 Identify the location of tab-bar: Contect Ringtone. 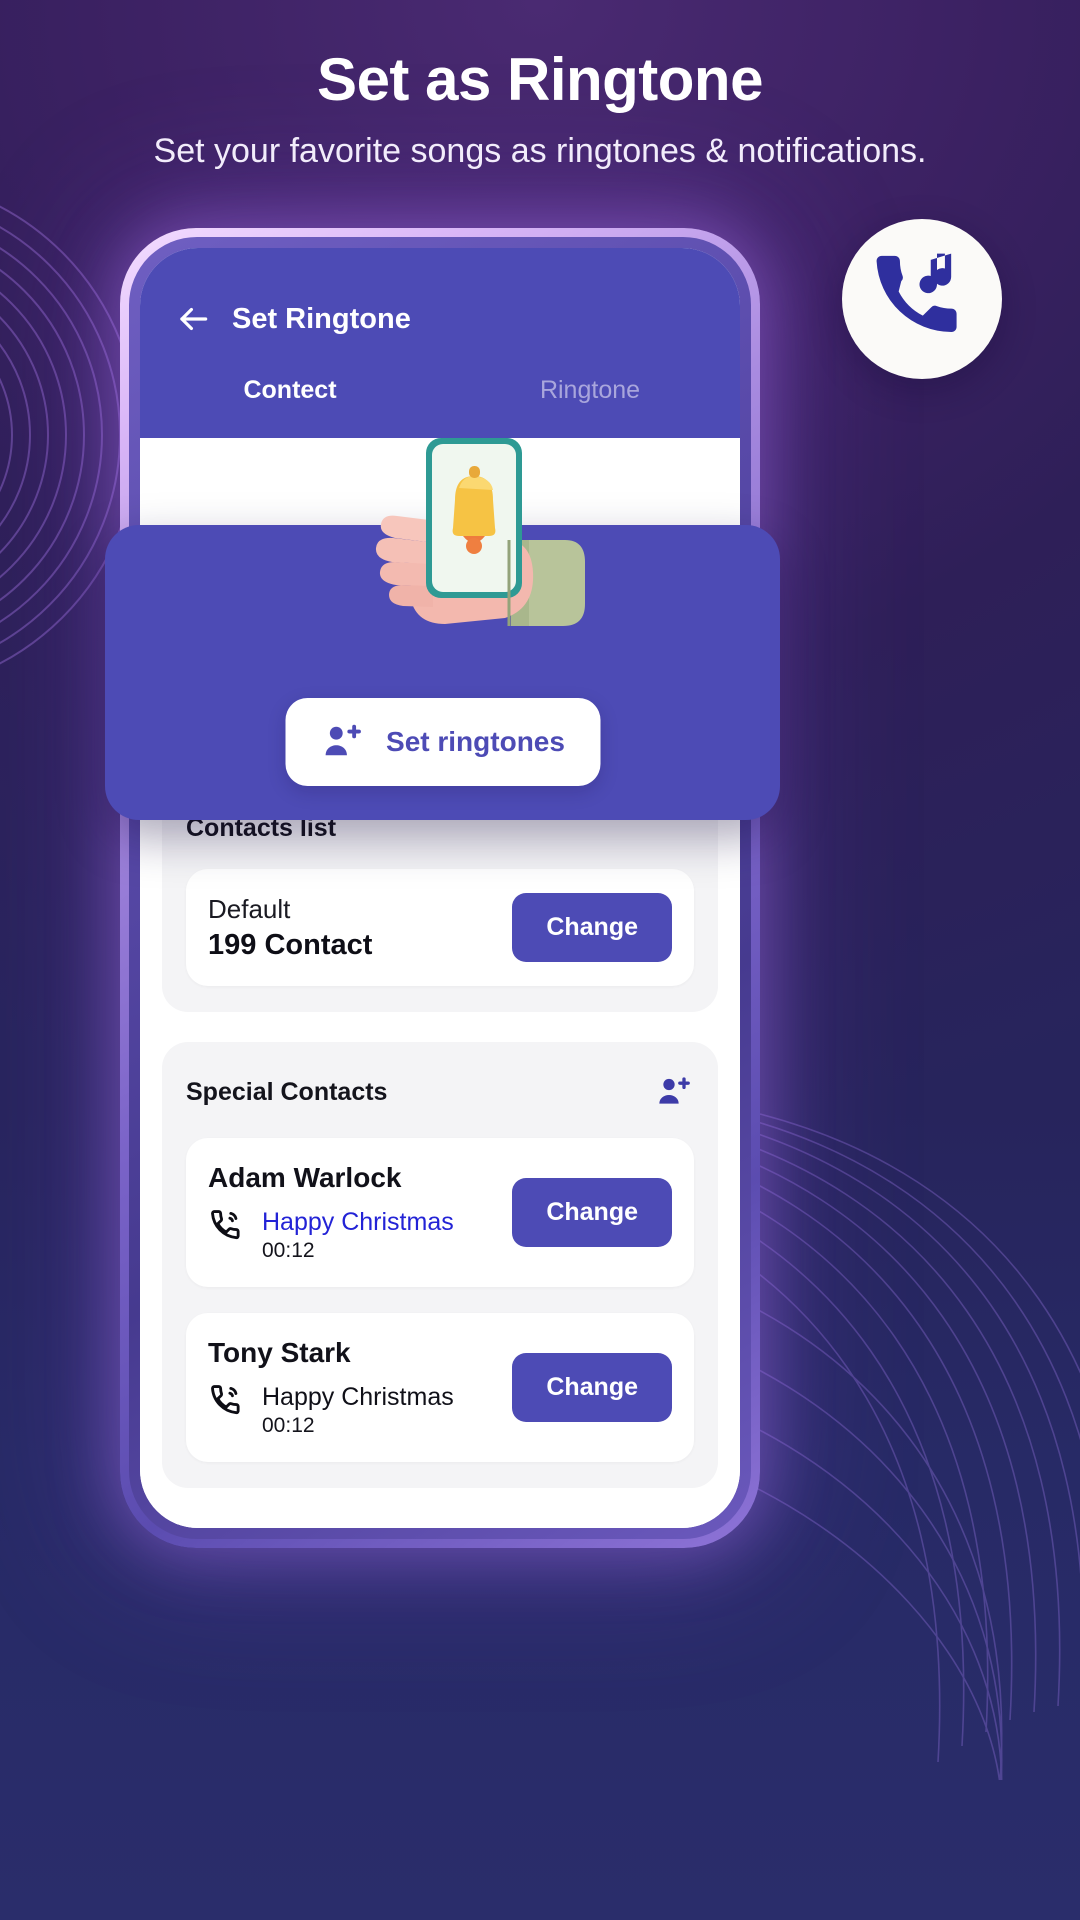
(440, 390).